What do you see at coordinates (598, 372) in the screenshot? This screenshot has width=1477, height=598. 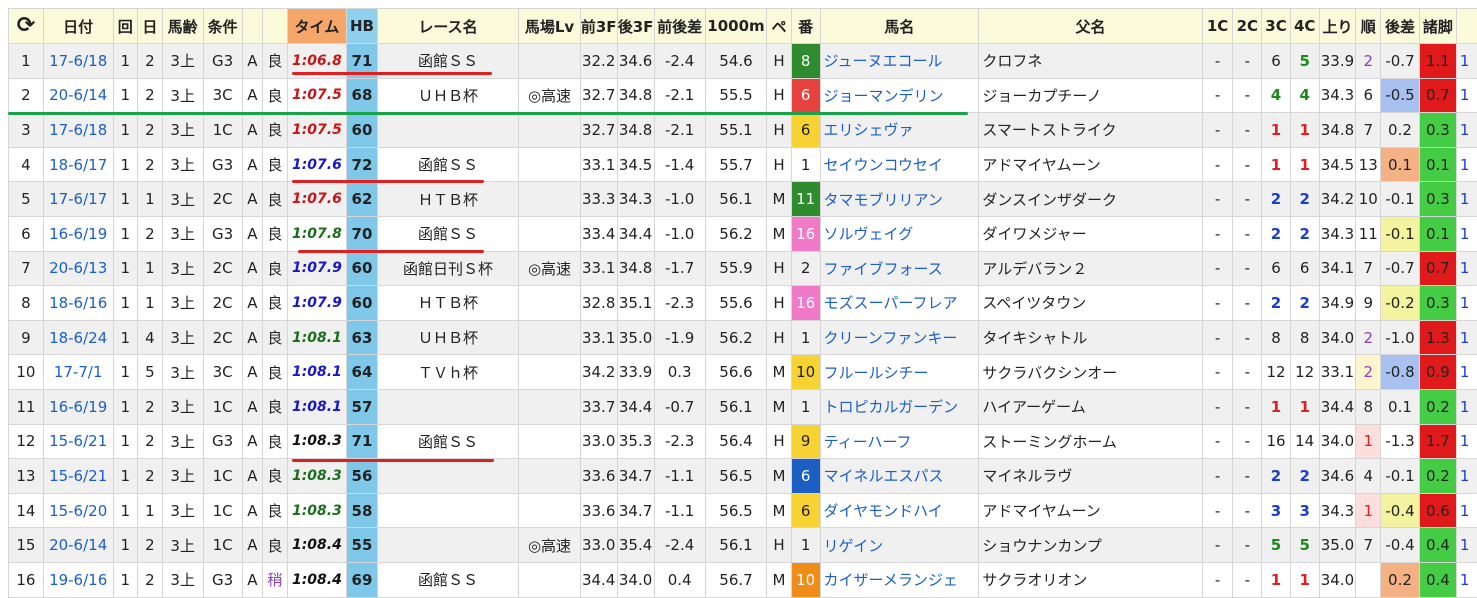 I see `first-3f: 34.2` at bounding box center [598, 372].